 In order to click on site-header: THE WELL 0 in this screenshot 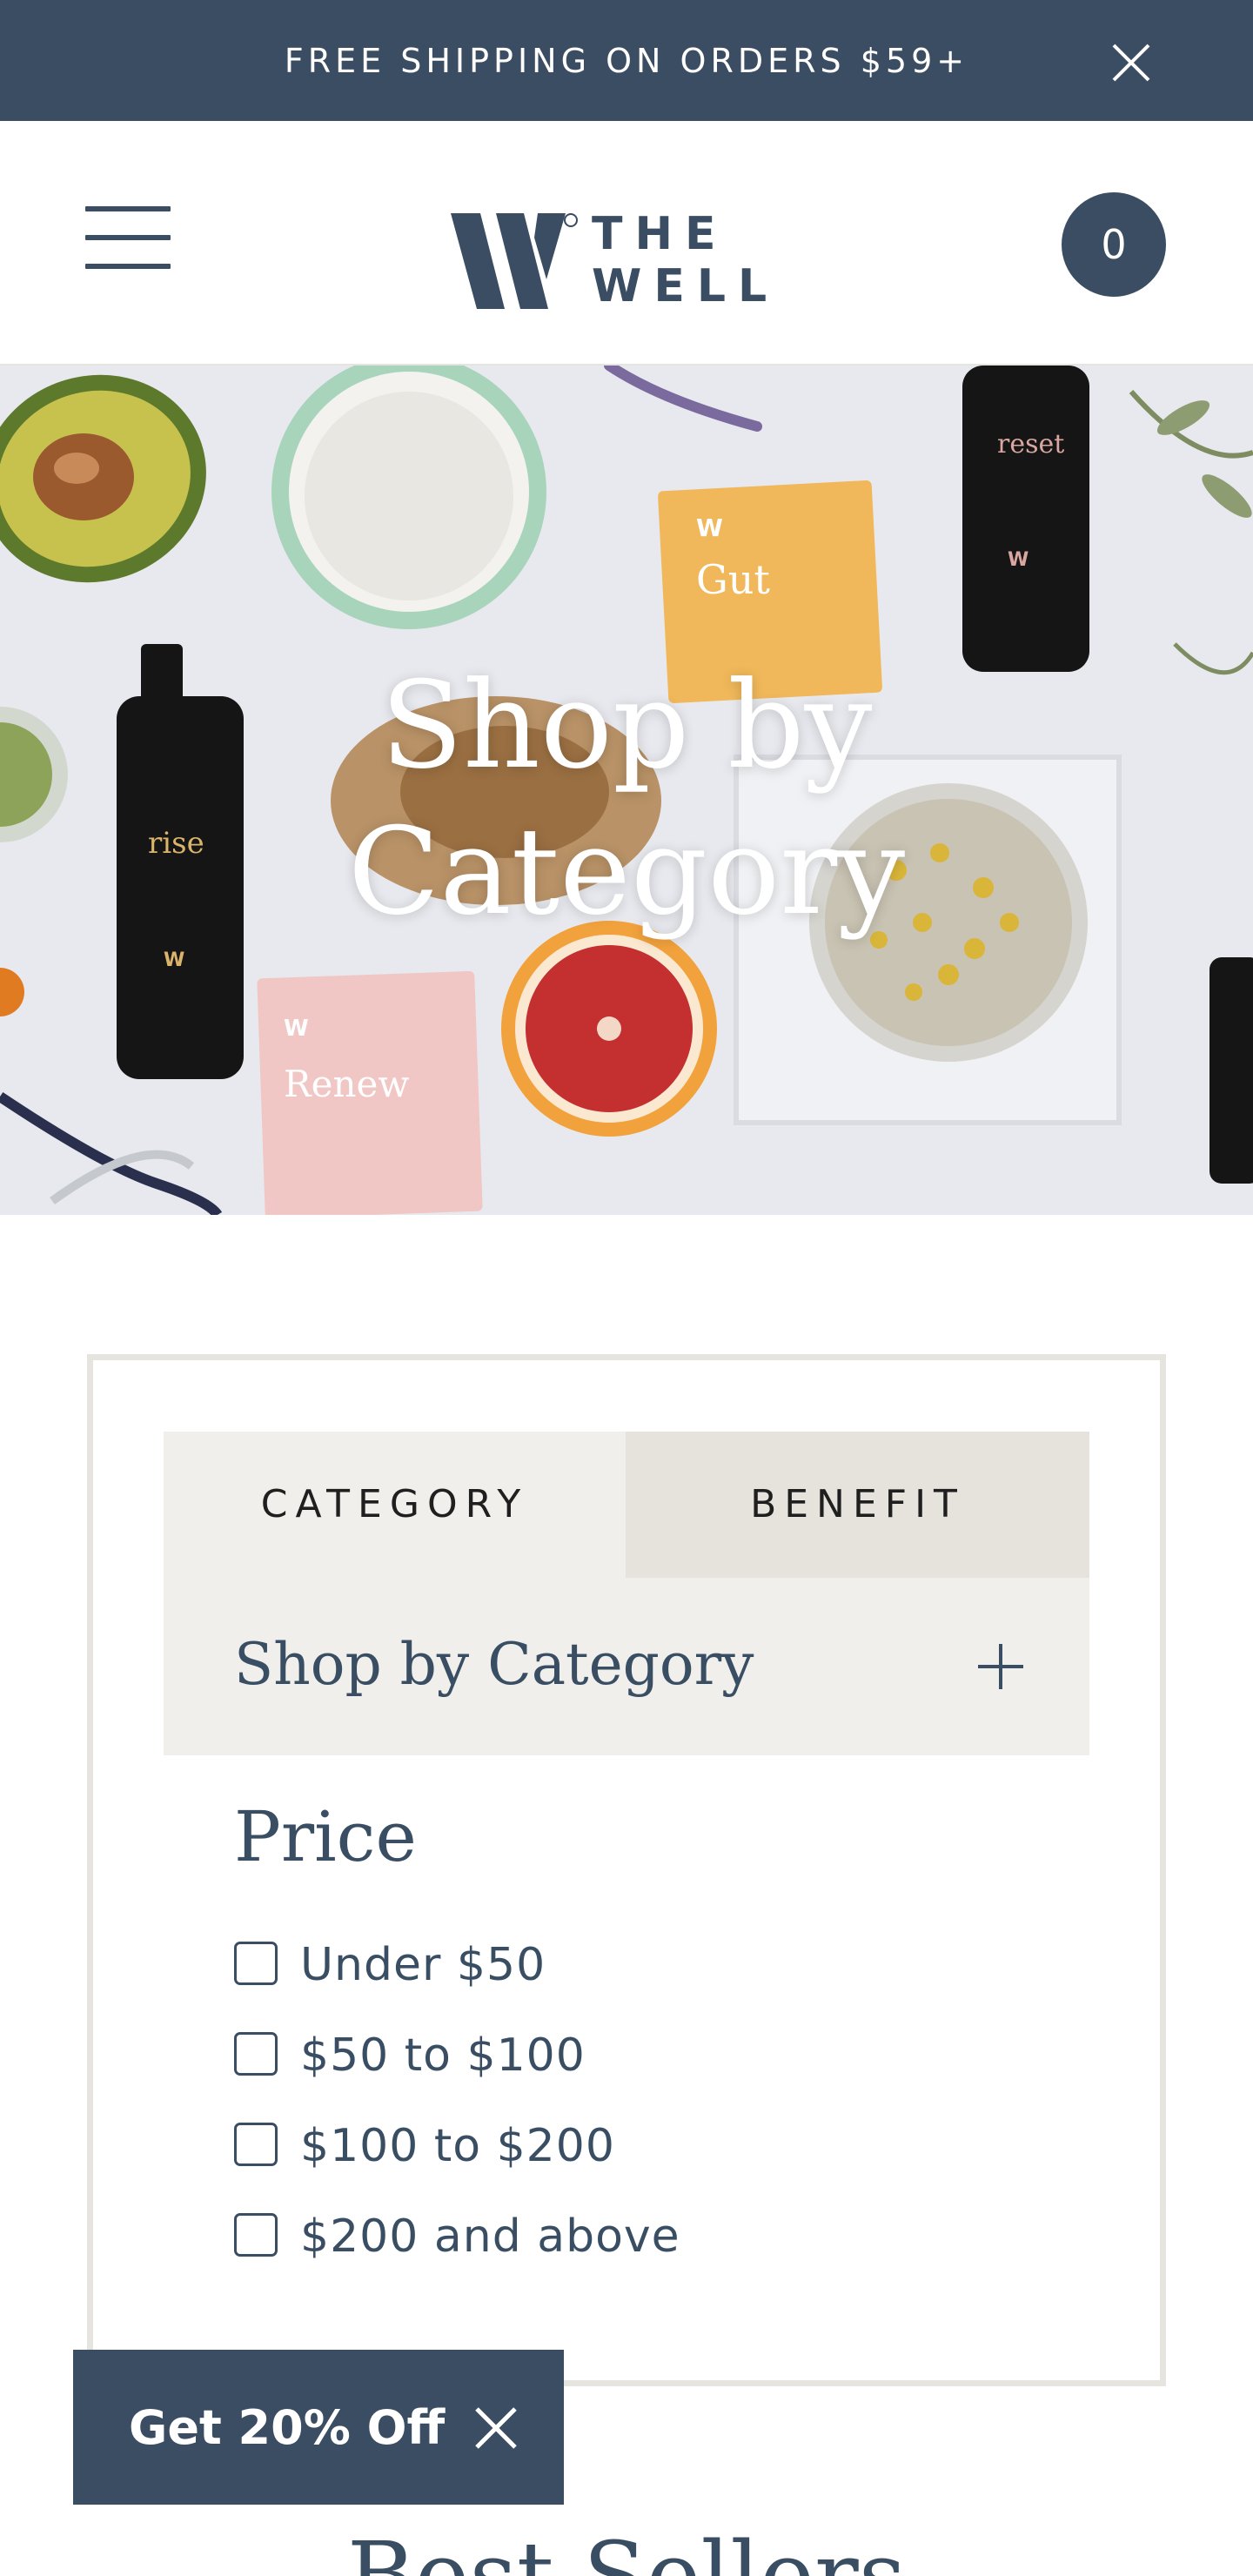, I will do `click(626, 244)`.